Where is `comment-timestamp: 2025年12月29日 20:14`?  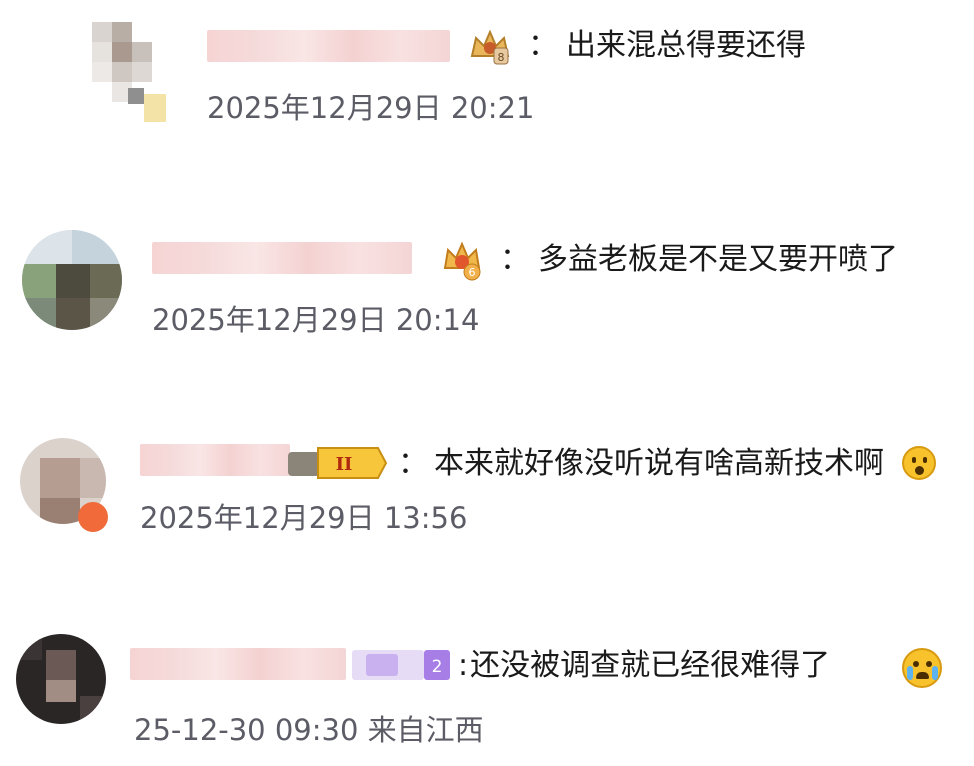
comment-timestamp: 2025年12月29日 20:14 is located at coordinates (316, 320).